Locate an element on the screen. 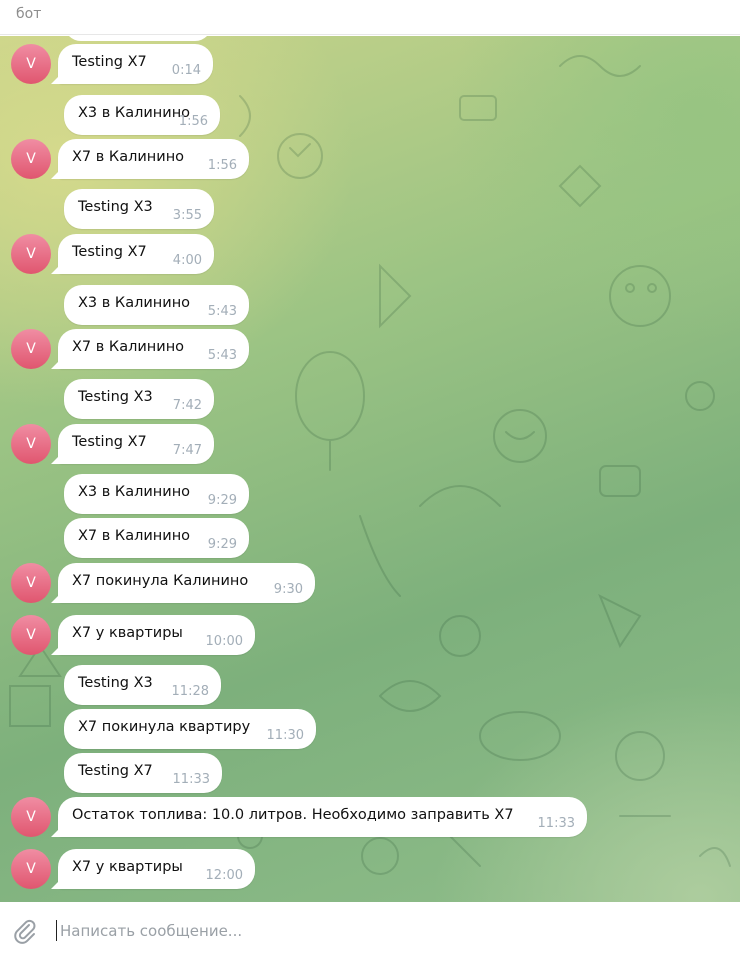 The width and height of the screenshot is (740, 959). previous-message-fragment is located at coordinates (138, 38).